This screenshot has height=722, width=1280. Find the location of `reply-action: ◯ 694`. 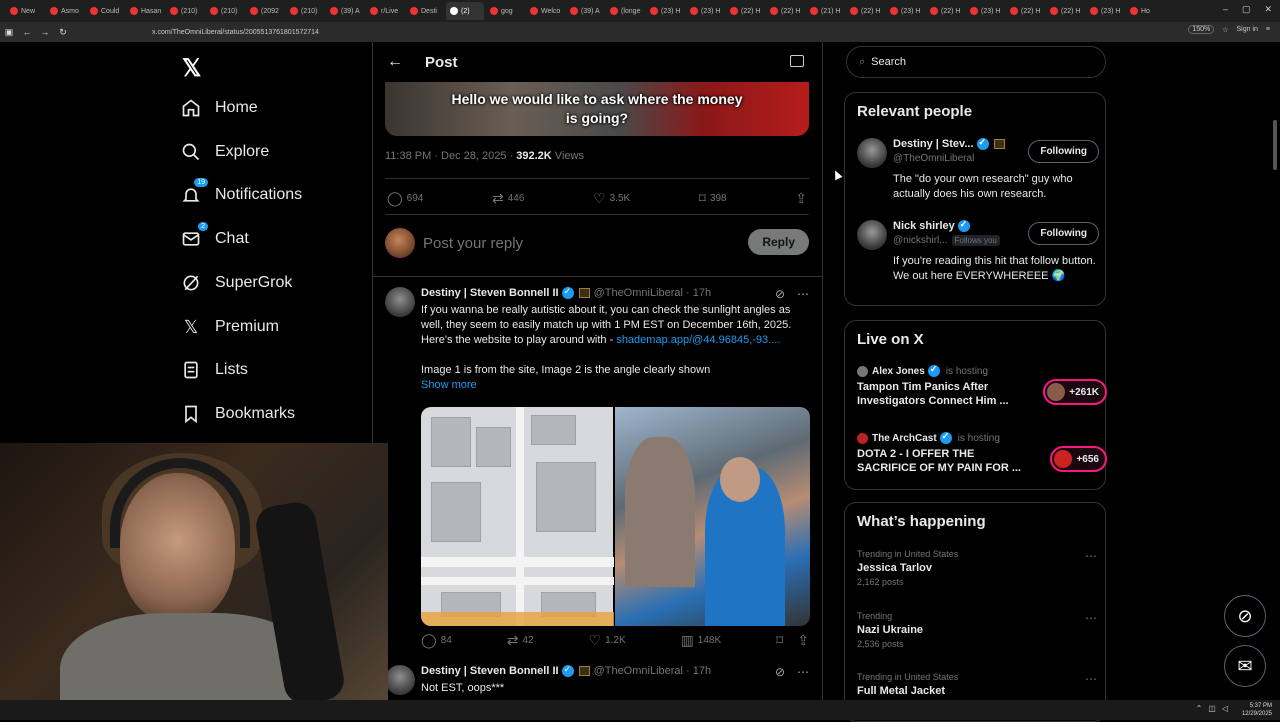

reply-action: ◯ 694 is located at coordinates (405, 198).